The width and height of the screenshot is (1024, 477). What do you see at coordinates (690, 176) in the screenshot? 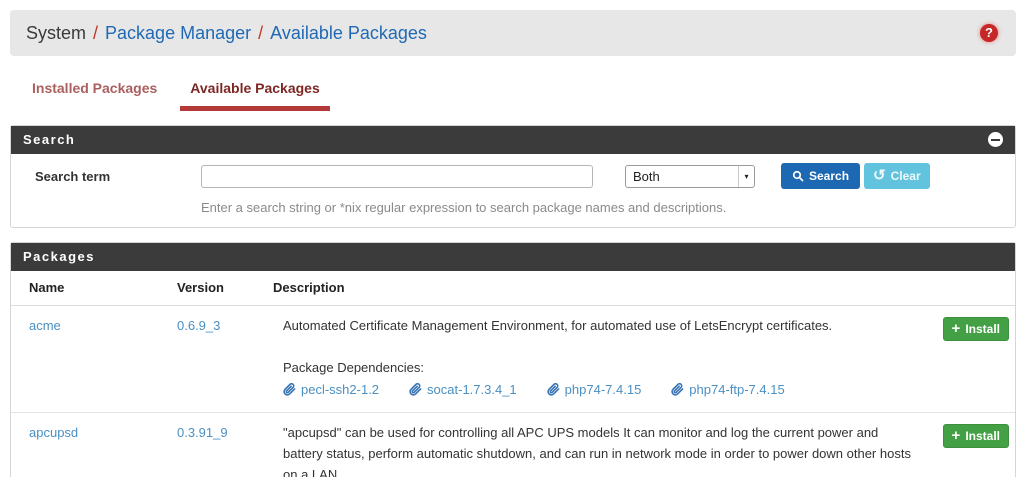
I see `search-scope-select: Both ▾` at bounding box center [690, 176].